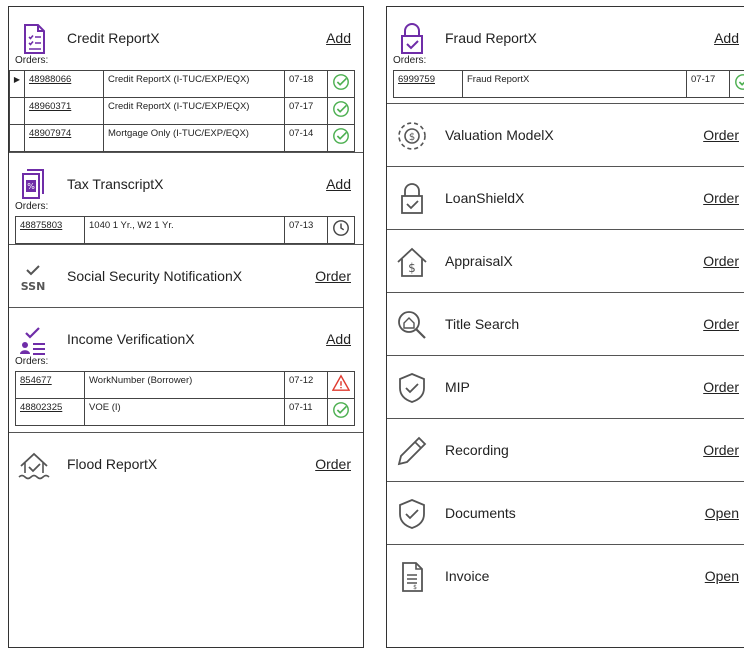 The height and width of the screenshot is (648, 744). What do you see at coordinates (115, 184) in the screenshot?
I see `tax-transcript-title: Tax TranscriptX` at bounding box center [115, 184].